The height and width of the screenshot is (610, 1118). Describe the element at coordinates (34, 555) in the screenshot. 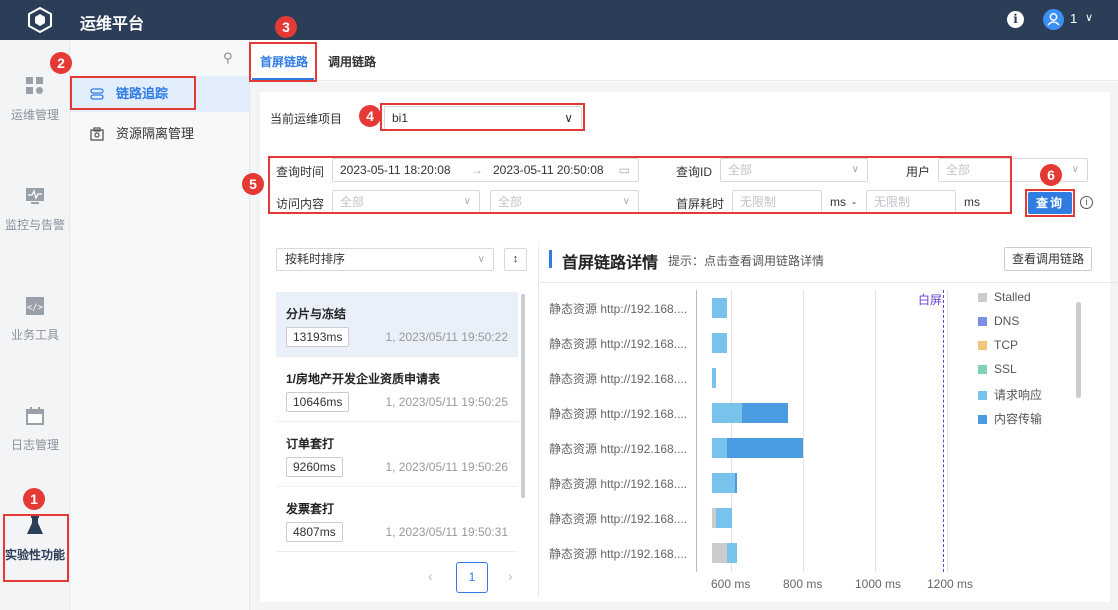

I see `rail-label: 实验性功能` at that location.